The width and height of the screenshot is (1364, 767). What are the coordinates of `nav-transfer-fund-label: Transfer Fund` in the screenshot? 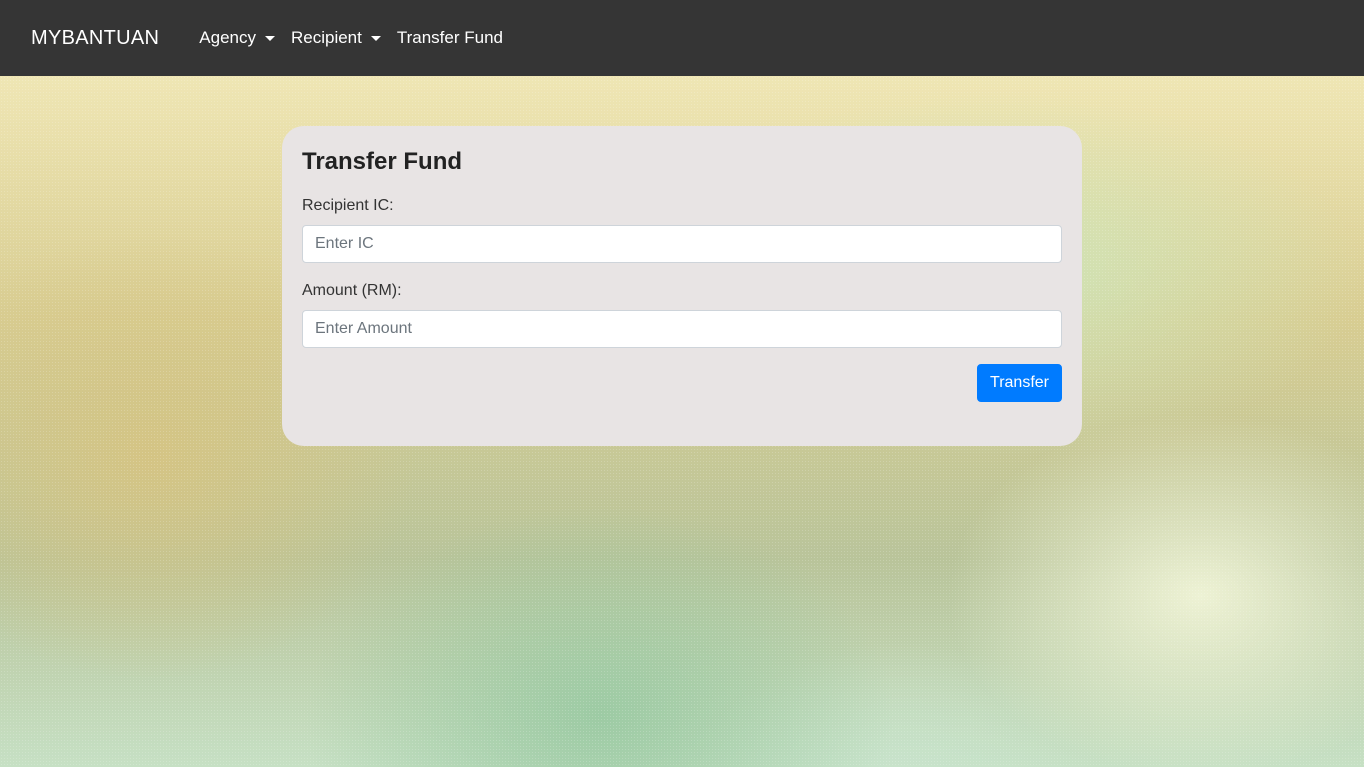 It's located at (449, 37).